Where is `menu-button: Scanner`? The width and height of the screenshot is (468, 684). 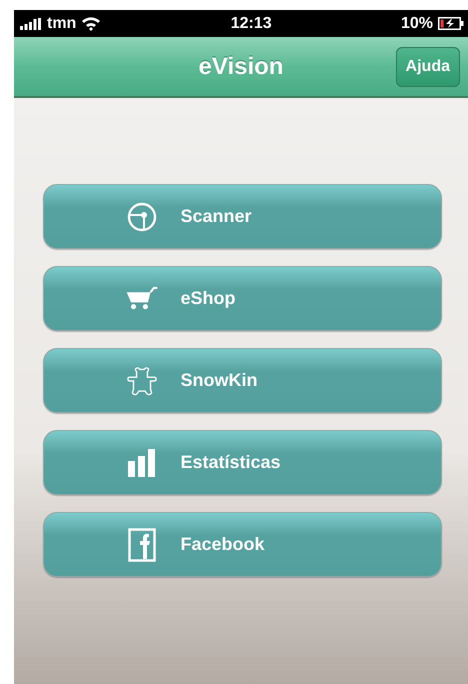
menu-button: Scanner is located at coordinates (242, 216).